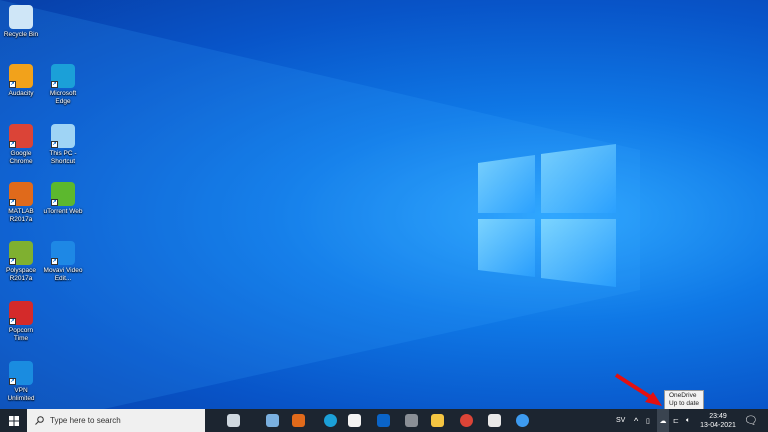 This screenshot has width=768, height=432. I want to click on desktop-icon-utorrent: ↗ uTorrent Web, so click(63, 199).